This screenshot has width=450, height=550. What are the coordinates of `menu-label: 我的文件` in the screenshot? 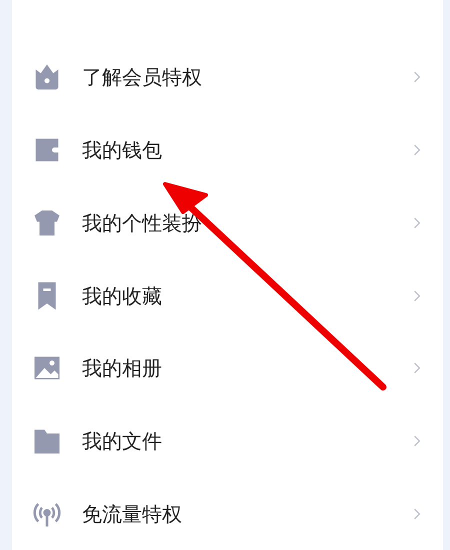 It's located at (122, 441).